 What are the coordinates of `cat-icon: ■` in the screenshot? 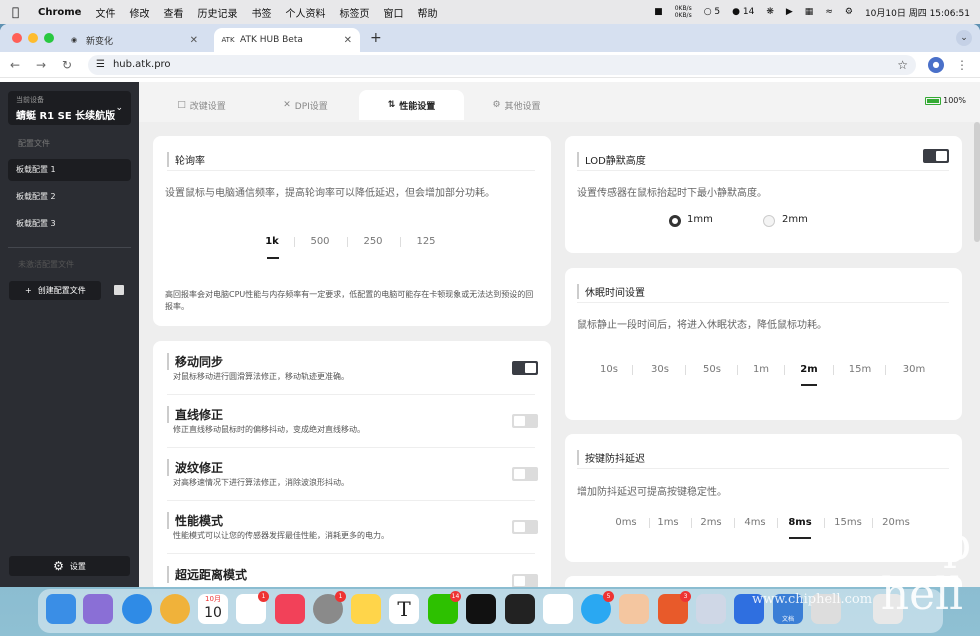 It's located at (658, 12).